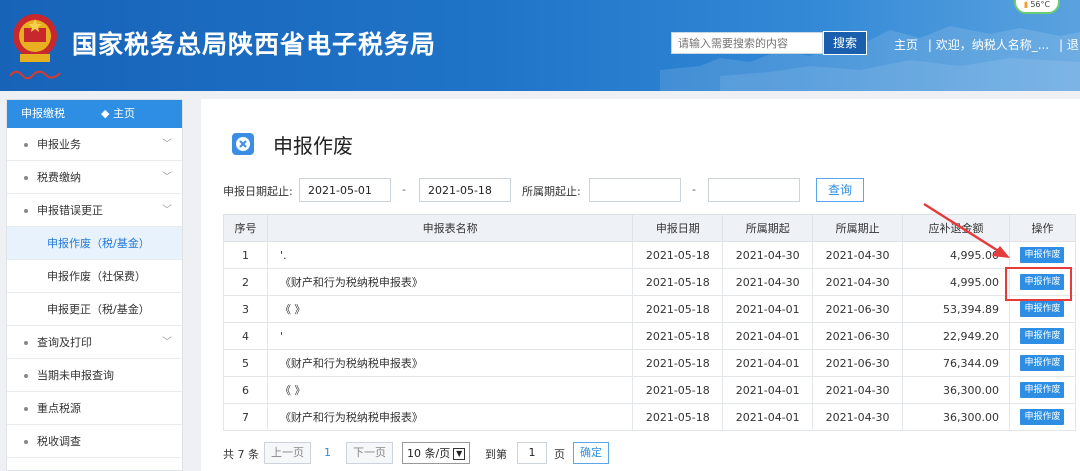 The height and width of the screenshot is (471, 1080). I want to click on sidebar-item-key-tax-source: 重点税源, so click(94, 408).